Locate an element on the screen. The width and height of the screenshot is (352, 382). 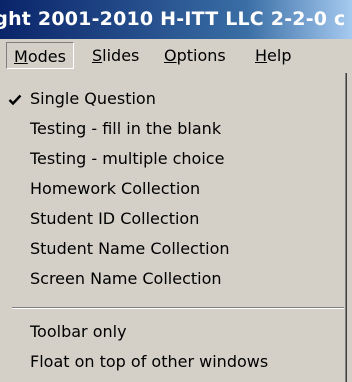
checkmark-icon is located at coordinates (15, 100).